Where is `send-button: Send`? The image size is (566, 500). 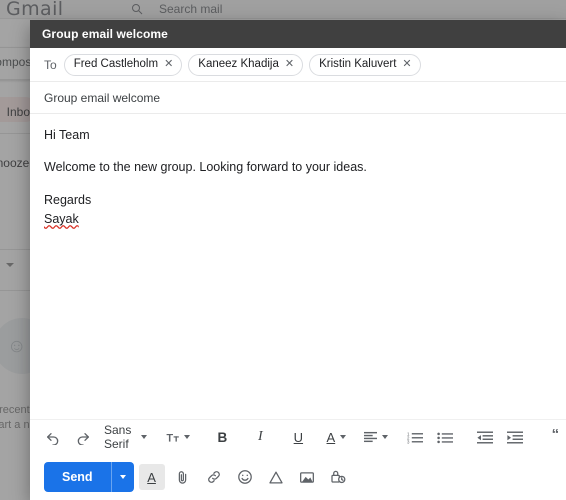 send-button: Send is located at coordinates (77, 477).